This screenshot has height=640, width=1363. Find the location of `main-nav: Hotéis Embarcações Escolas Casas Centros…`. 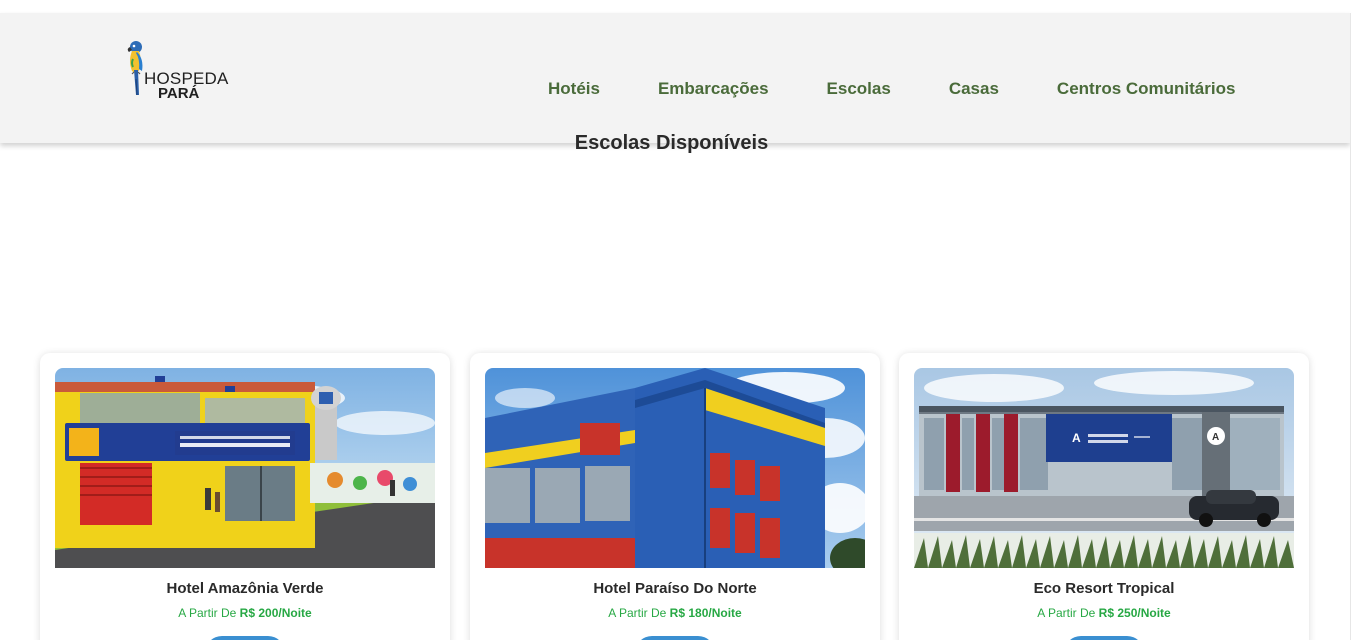

main-nav: Hotéis Embarcações Escolas Casas Centros… is located at coordinates (891, 89).